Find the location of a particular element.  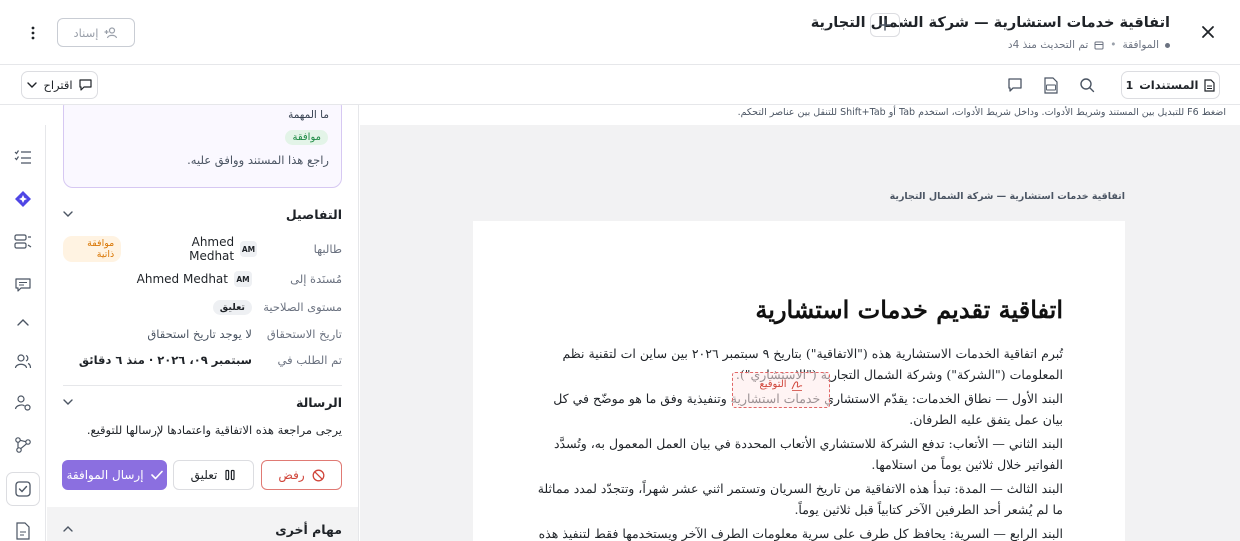

task-description: راجع هذا المستند ووافق عليه. is located at coordinates (258, 160).